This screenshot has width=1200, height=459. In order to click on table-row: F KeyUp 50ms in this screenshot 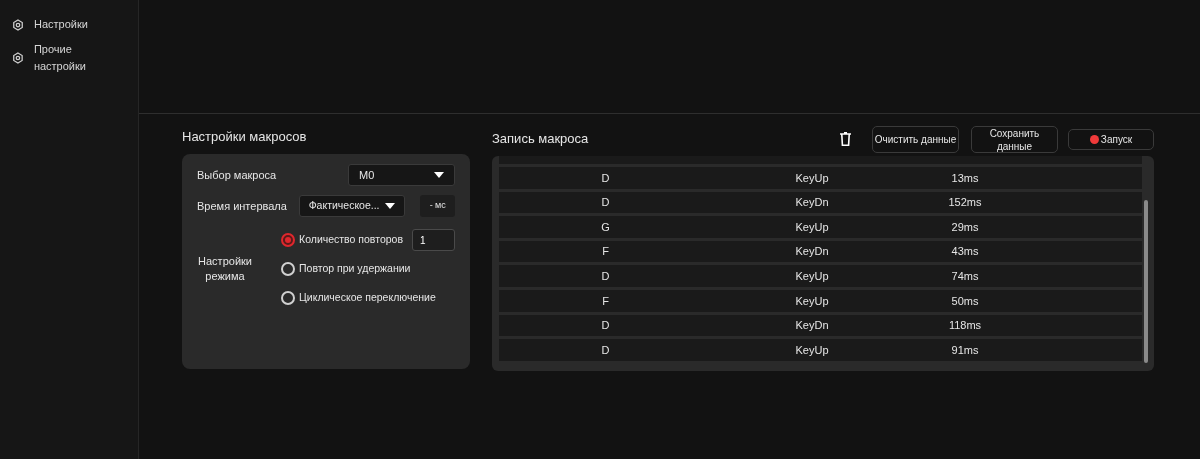, I will do `click(820, 300)`.